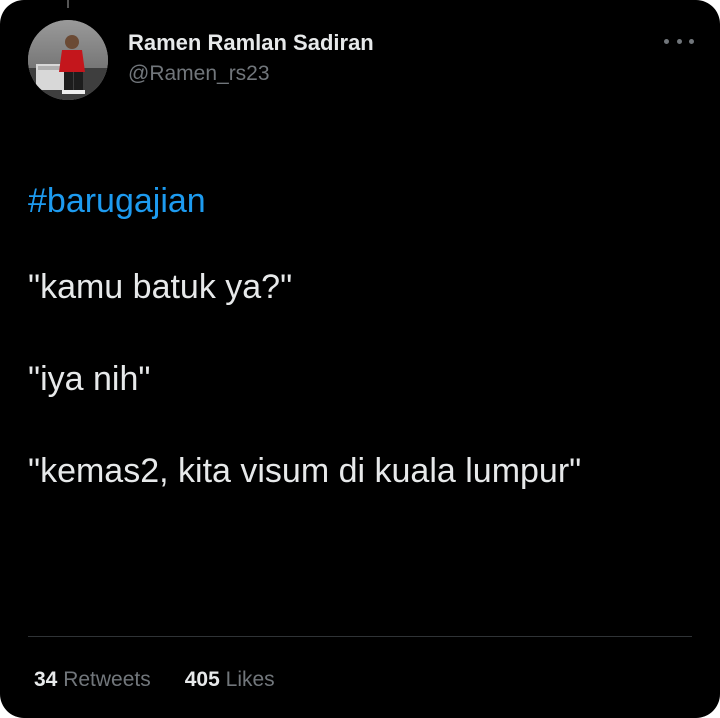 This screenshot has height=718, width=720. I want to click on decorative-tick, so click(68, 4).